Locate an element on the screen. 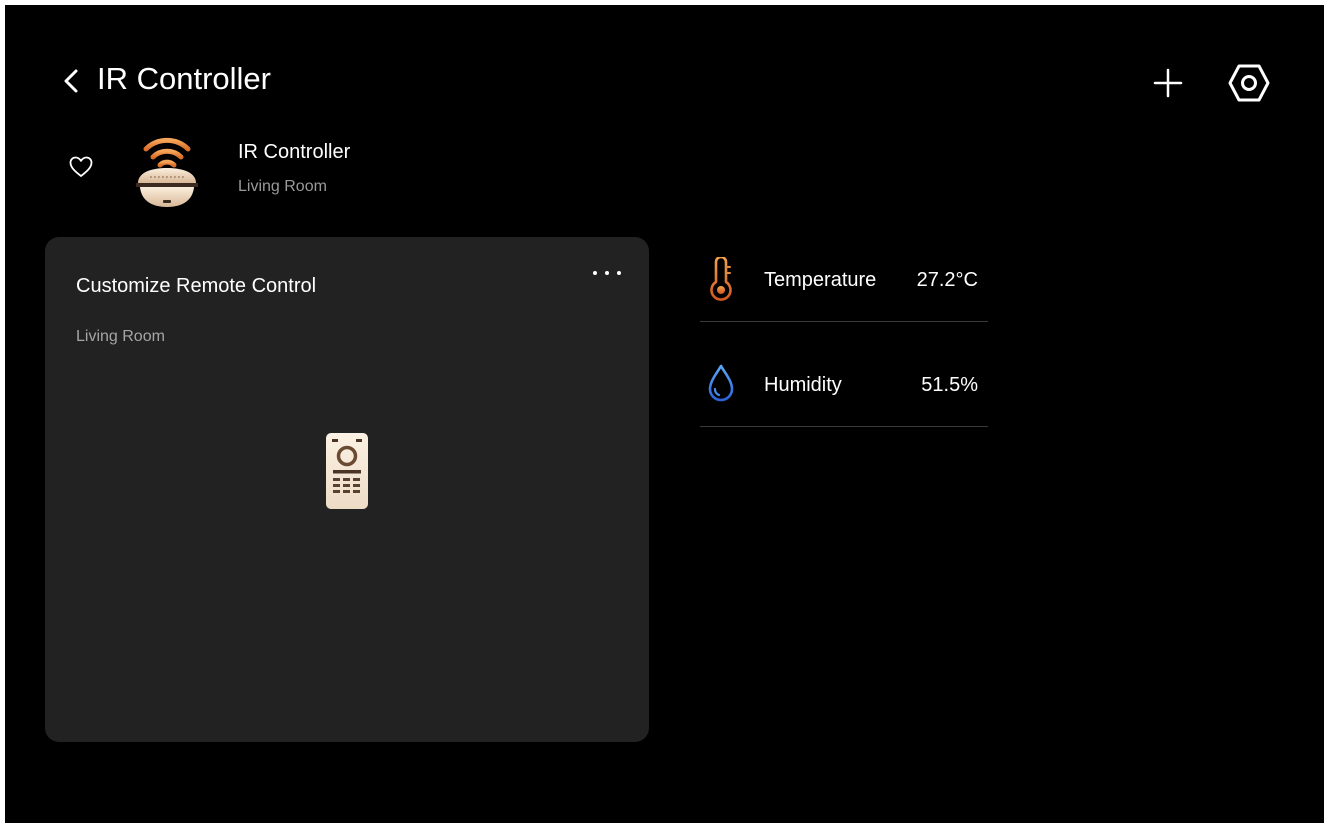  more-horizontal-icon is located at coordinates (607, 273).